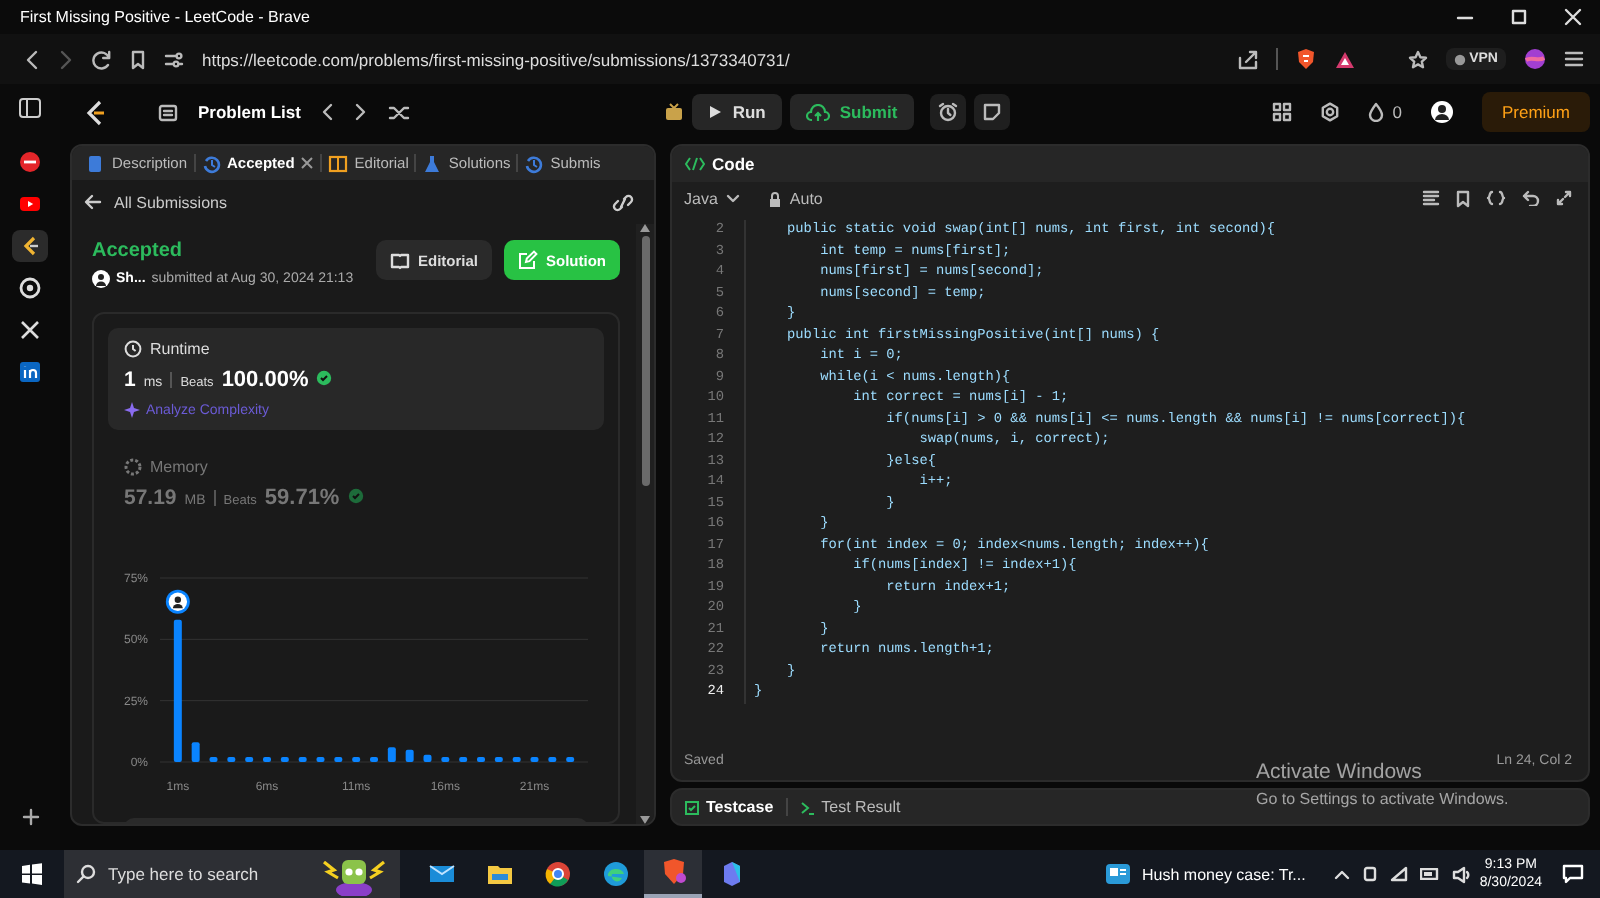 This screenshot has width=1600, height=898. I want to click on format-icon, so click(1431, 198).